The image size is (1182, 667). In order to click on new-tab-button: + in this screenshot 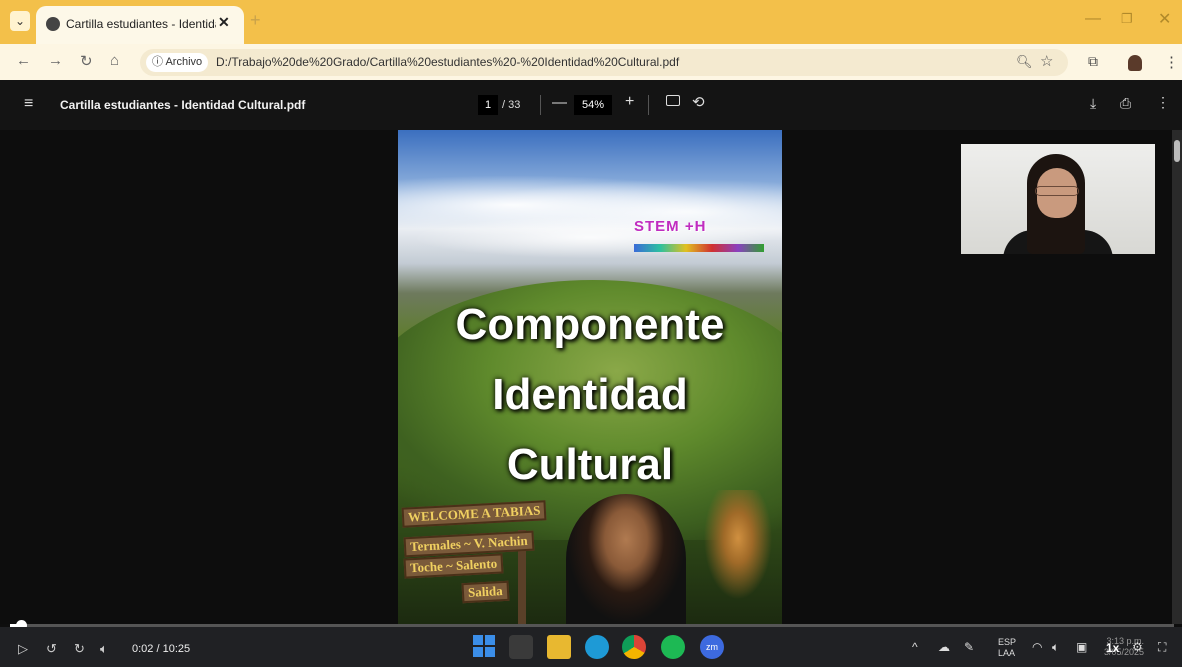, I will do `click(255, 20)`.